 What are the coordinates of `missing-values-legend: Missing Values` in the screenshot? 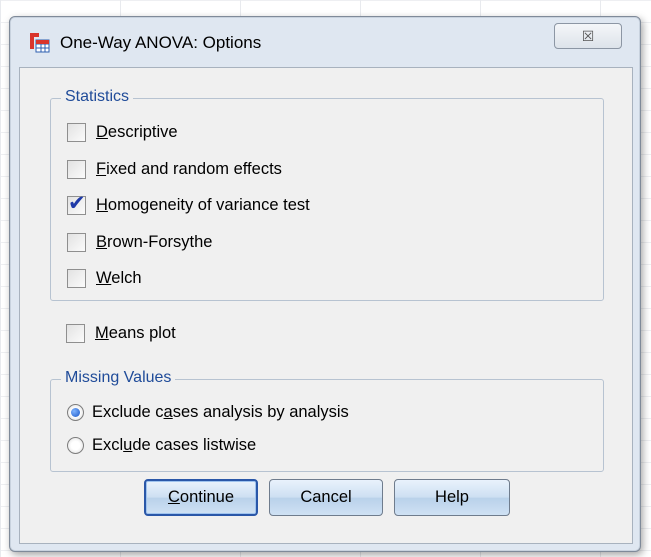 It's located at (118, 378).